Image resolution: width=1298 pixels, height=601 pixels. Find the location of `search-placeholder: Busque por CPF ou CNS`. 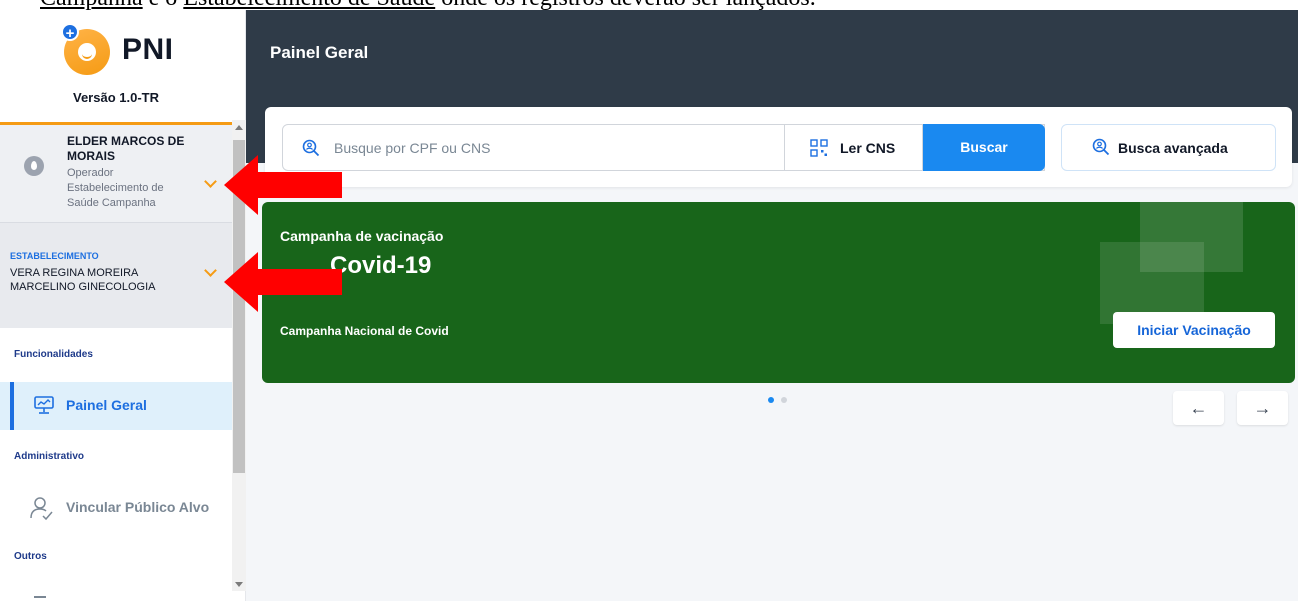

search-placeholder: Busque por CPF ou CNS is located at coordinates (412, 148).